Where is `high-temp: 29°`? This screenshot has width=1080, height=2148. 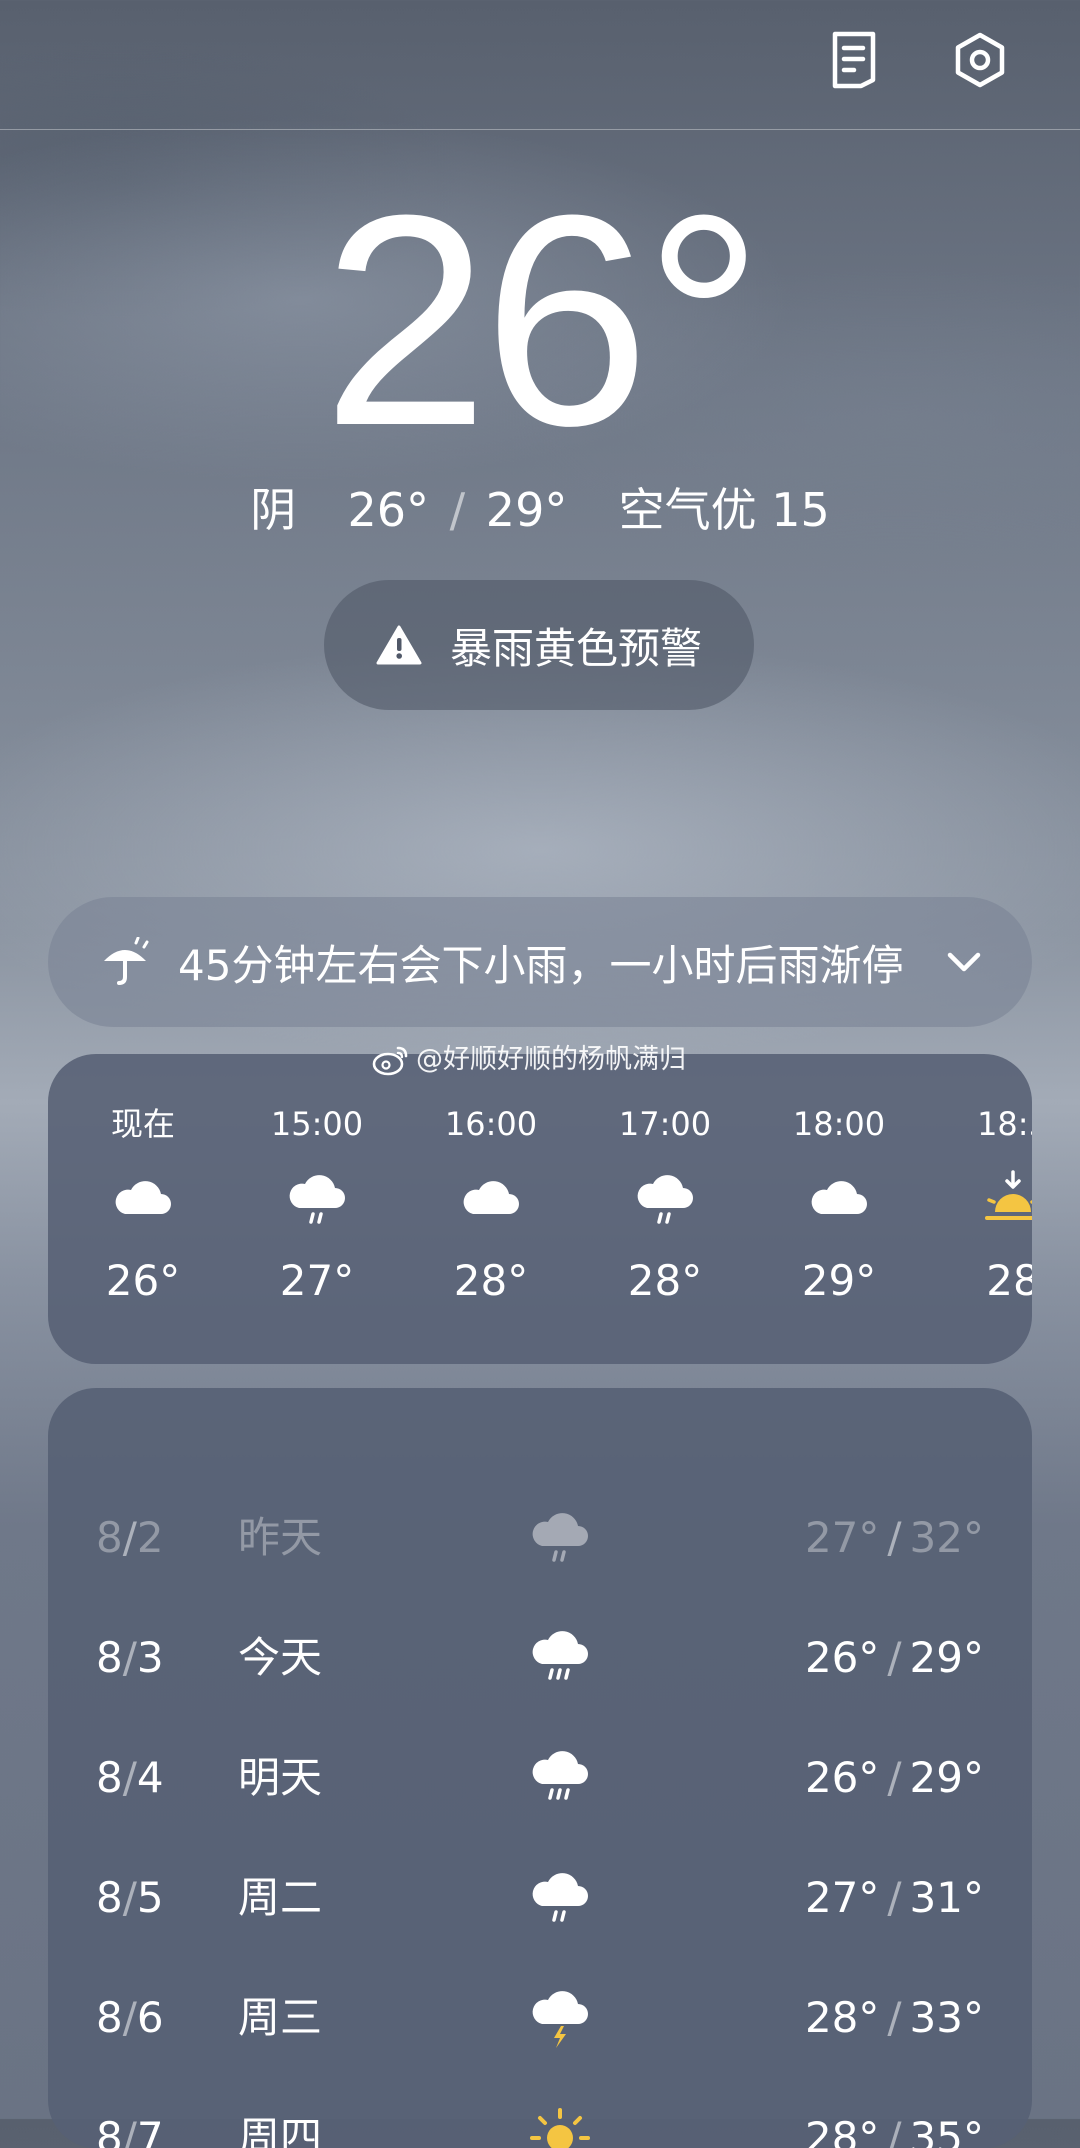
high-temp: 29° is located at coordinates (526, 510).